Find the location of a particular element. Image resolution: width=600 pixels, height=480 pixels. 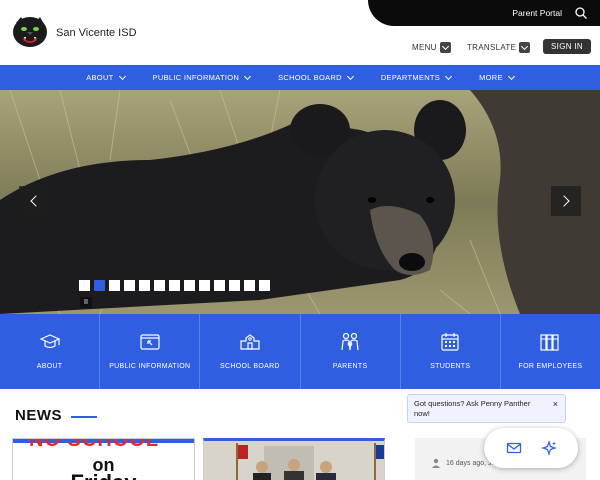

quick-link-label: SCHOOL BOARD is located at coordinates (250, 366).